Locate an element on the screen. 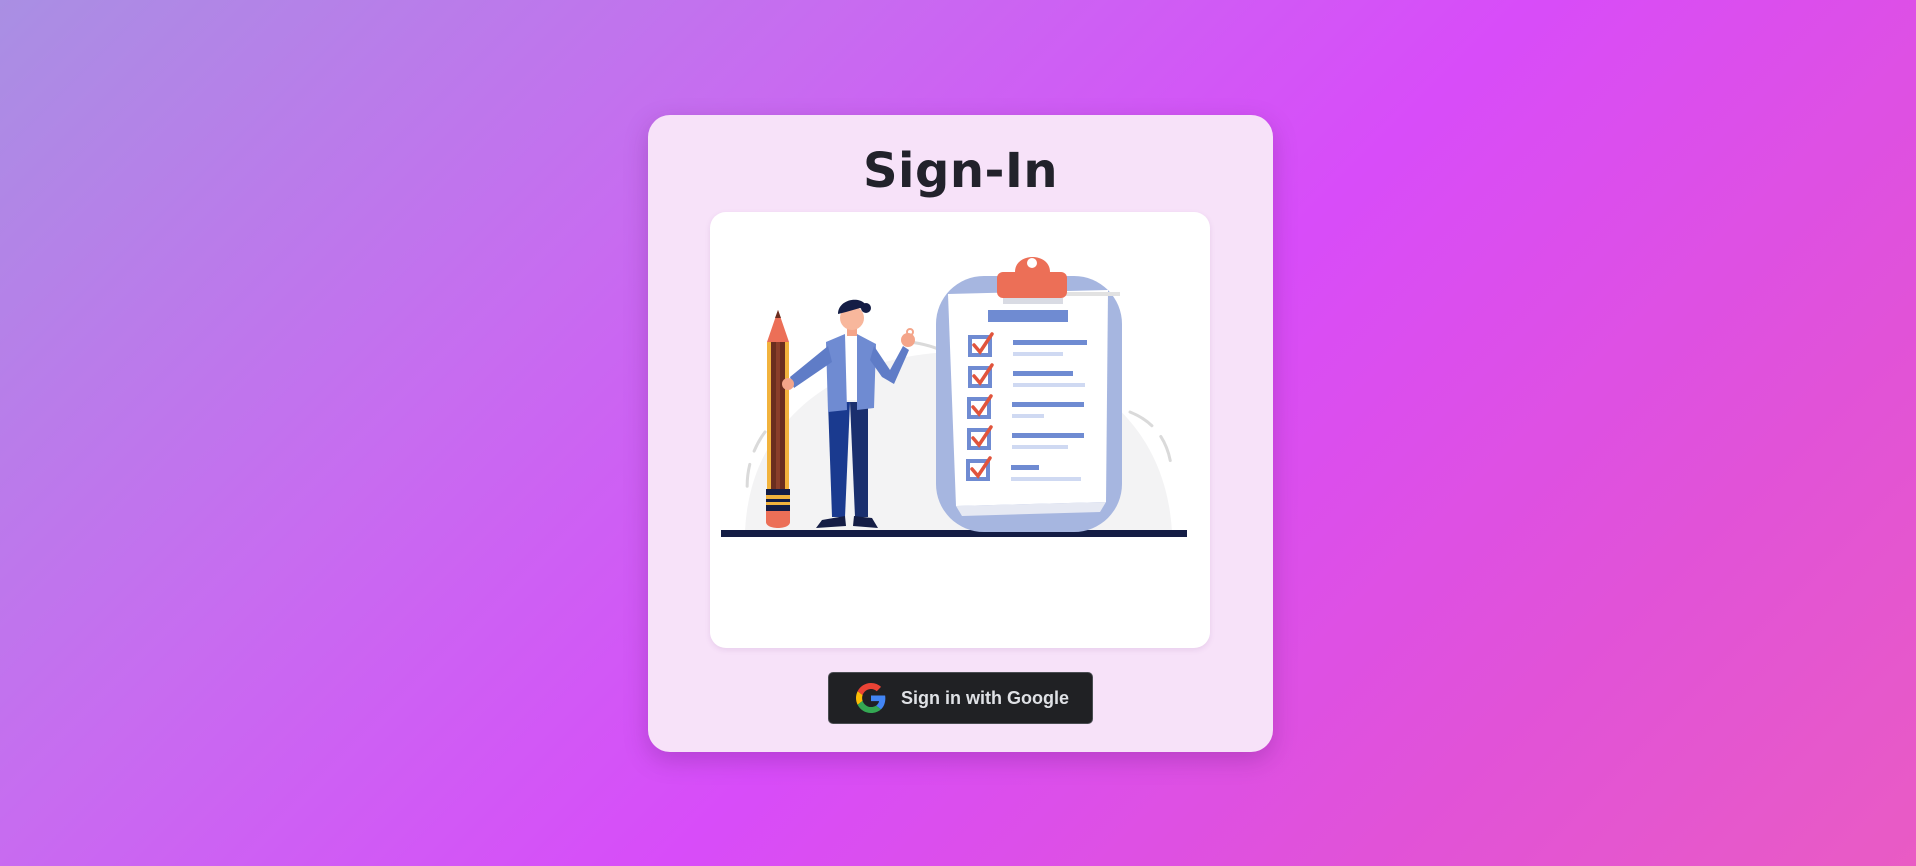  page-title: Sign-In is located at coordinates (960, 171).